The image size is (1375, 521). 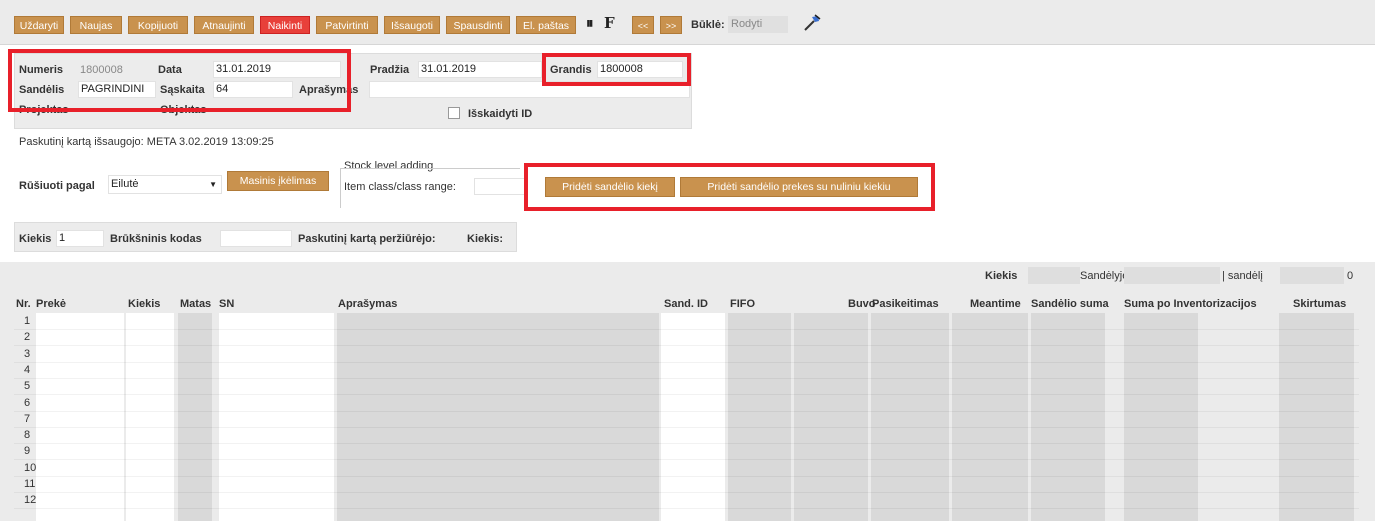 I want to click on close-button: Uždaryti, so click(x=39, y=25).